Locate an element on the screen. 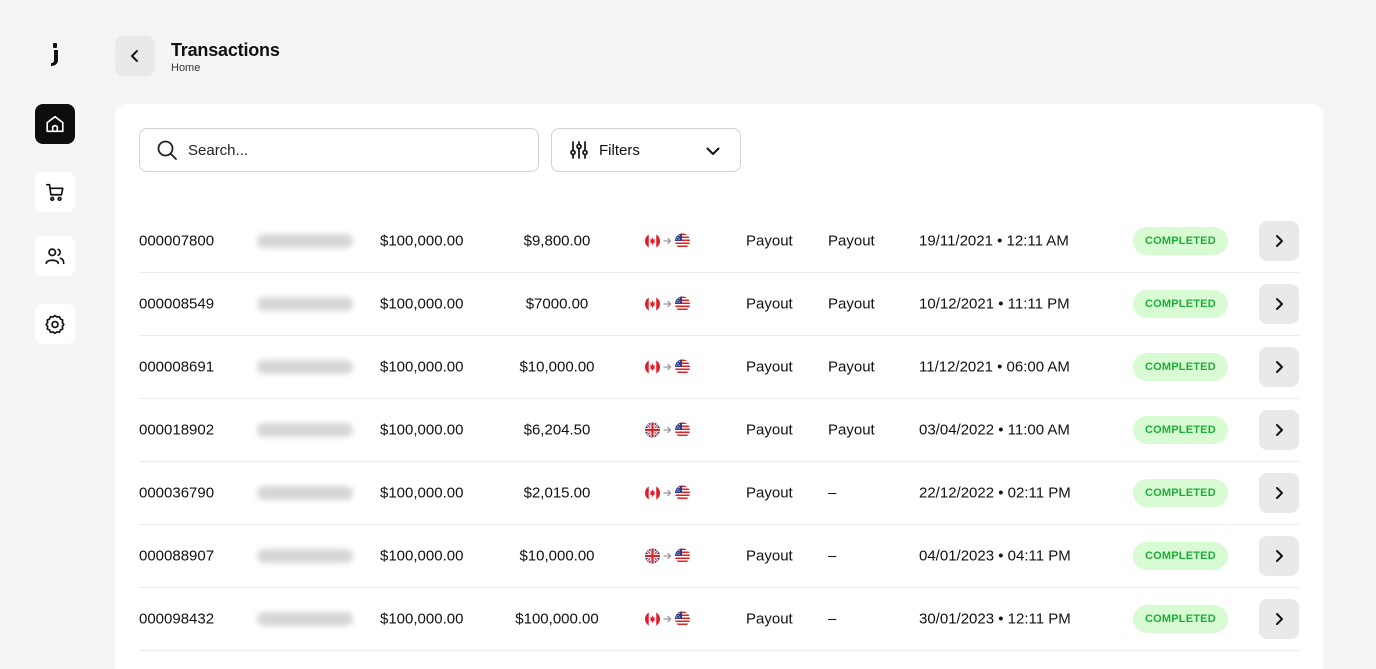  transaction-id: 000008691 is located at coordinates (177, 367).